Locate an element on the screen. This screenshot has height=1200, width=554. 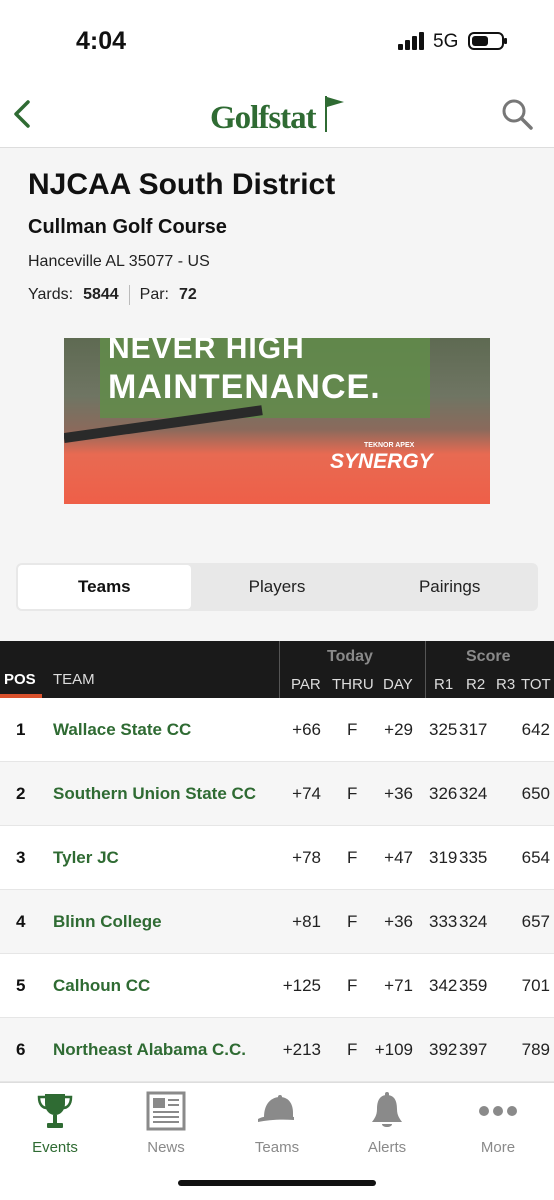
header-thru: THRU is located at coordinates (353, 684).